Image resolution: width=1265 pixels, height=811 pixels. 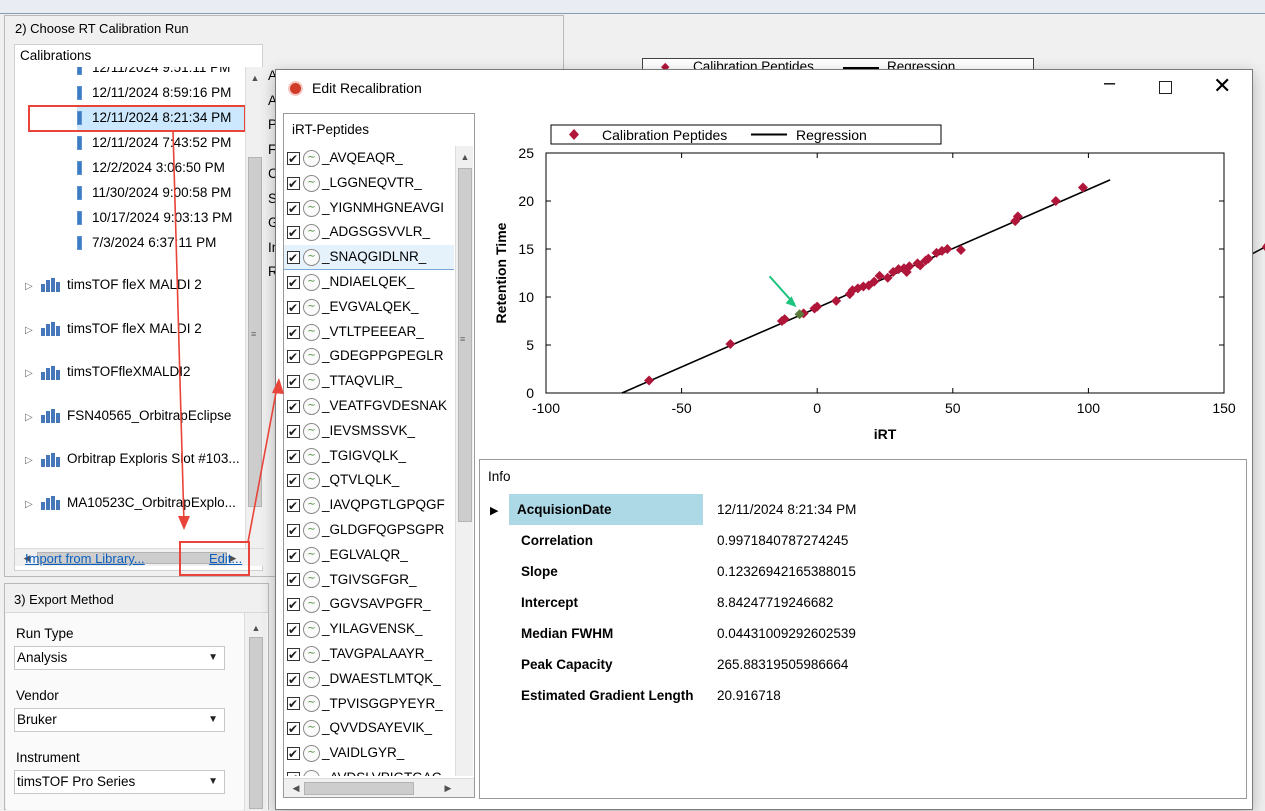 I want to click on peptide-item: ∼_TAVGPALAAYR_, so click(x=369, y=654).